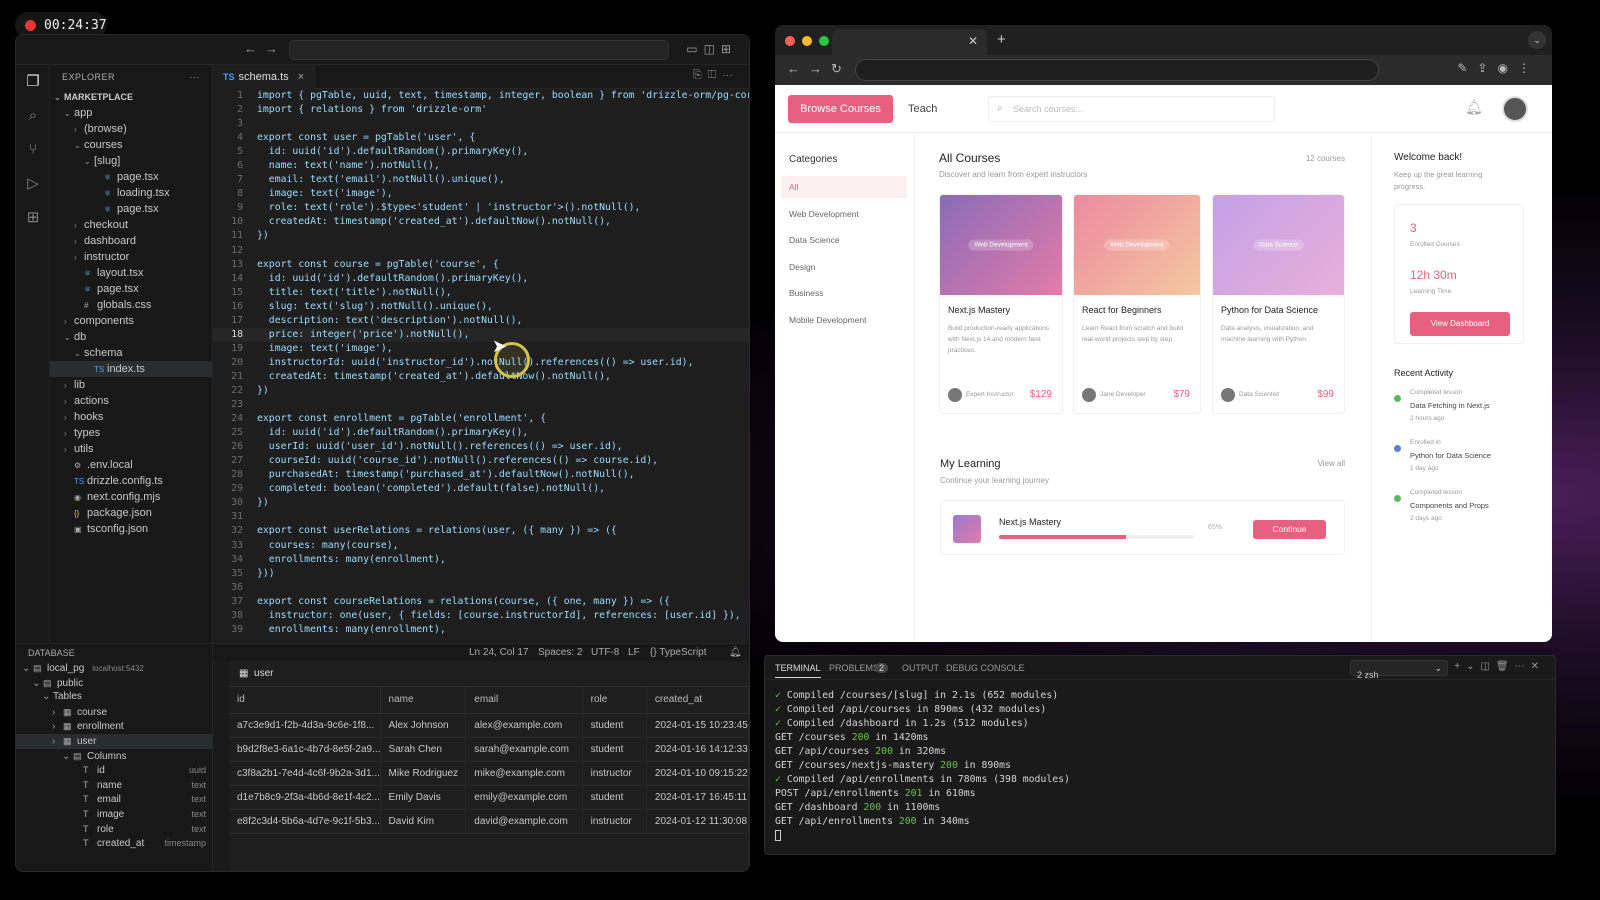 The image size is (1600, 900). Describe the element at coordinates (697, 700) in the screenshot. I see `column-header: created_at` at that location.